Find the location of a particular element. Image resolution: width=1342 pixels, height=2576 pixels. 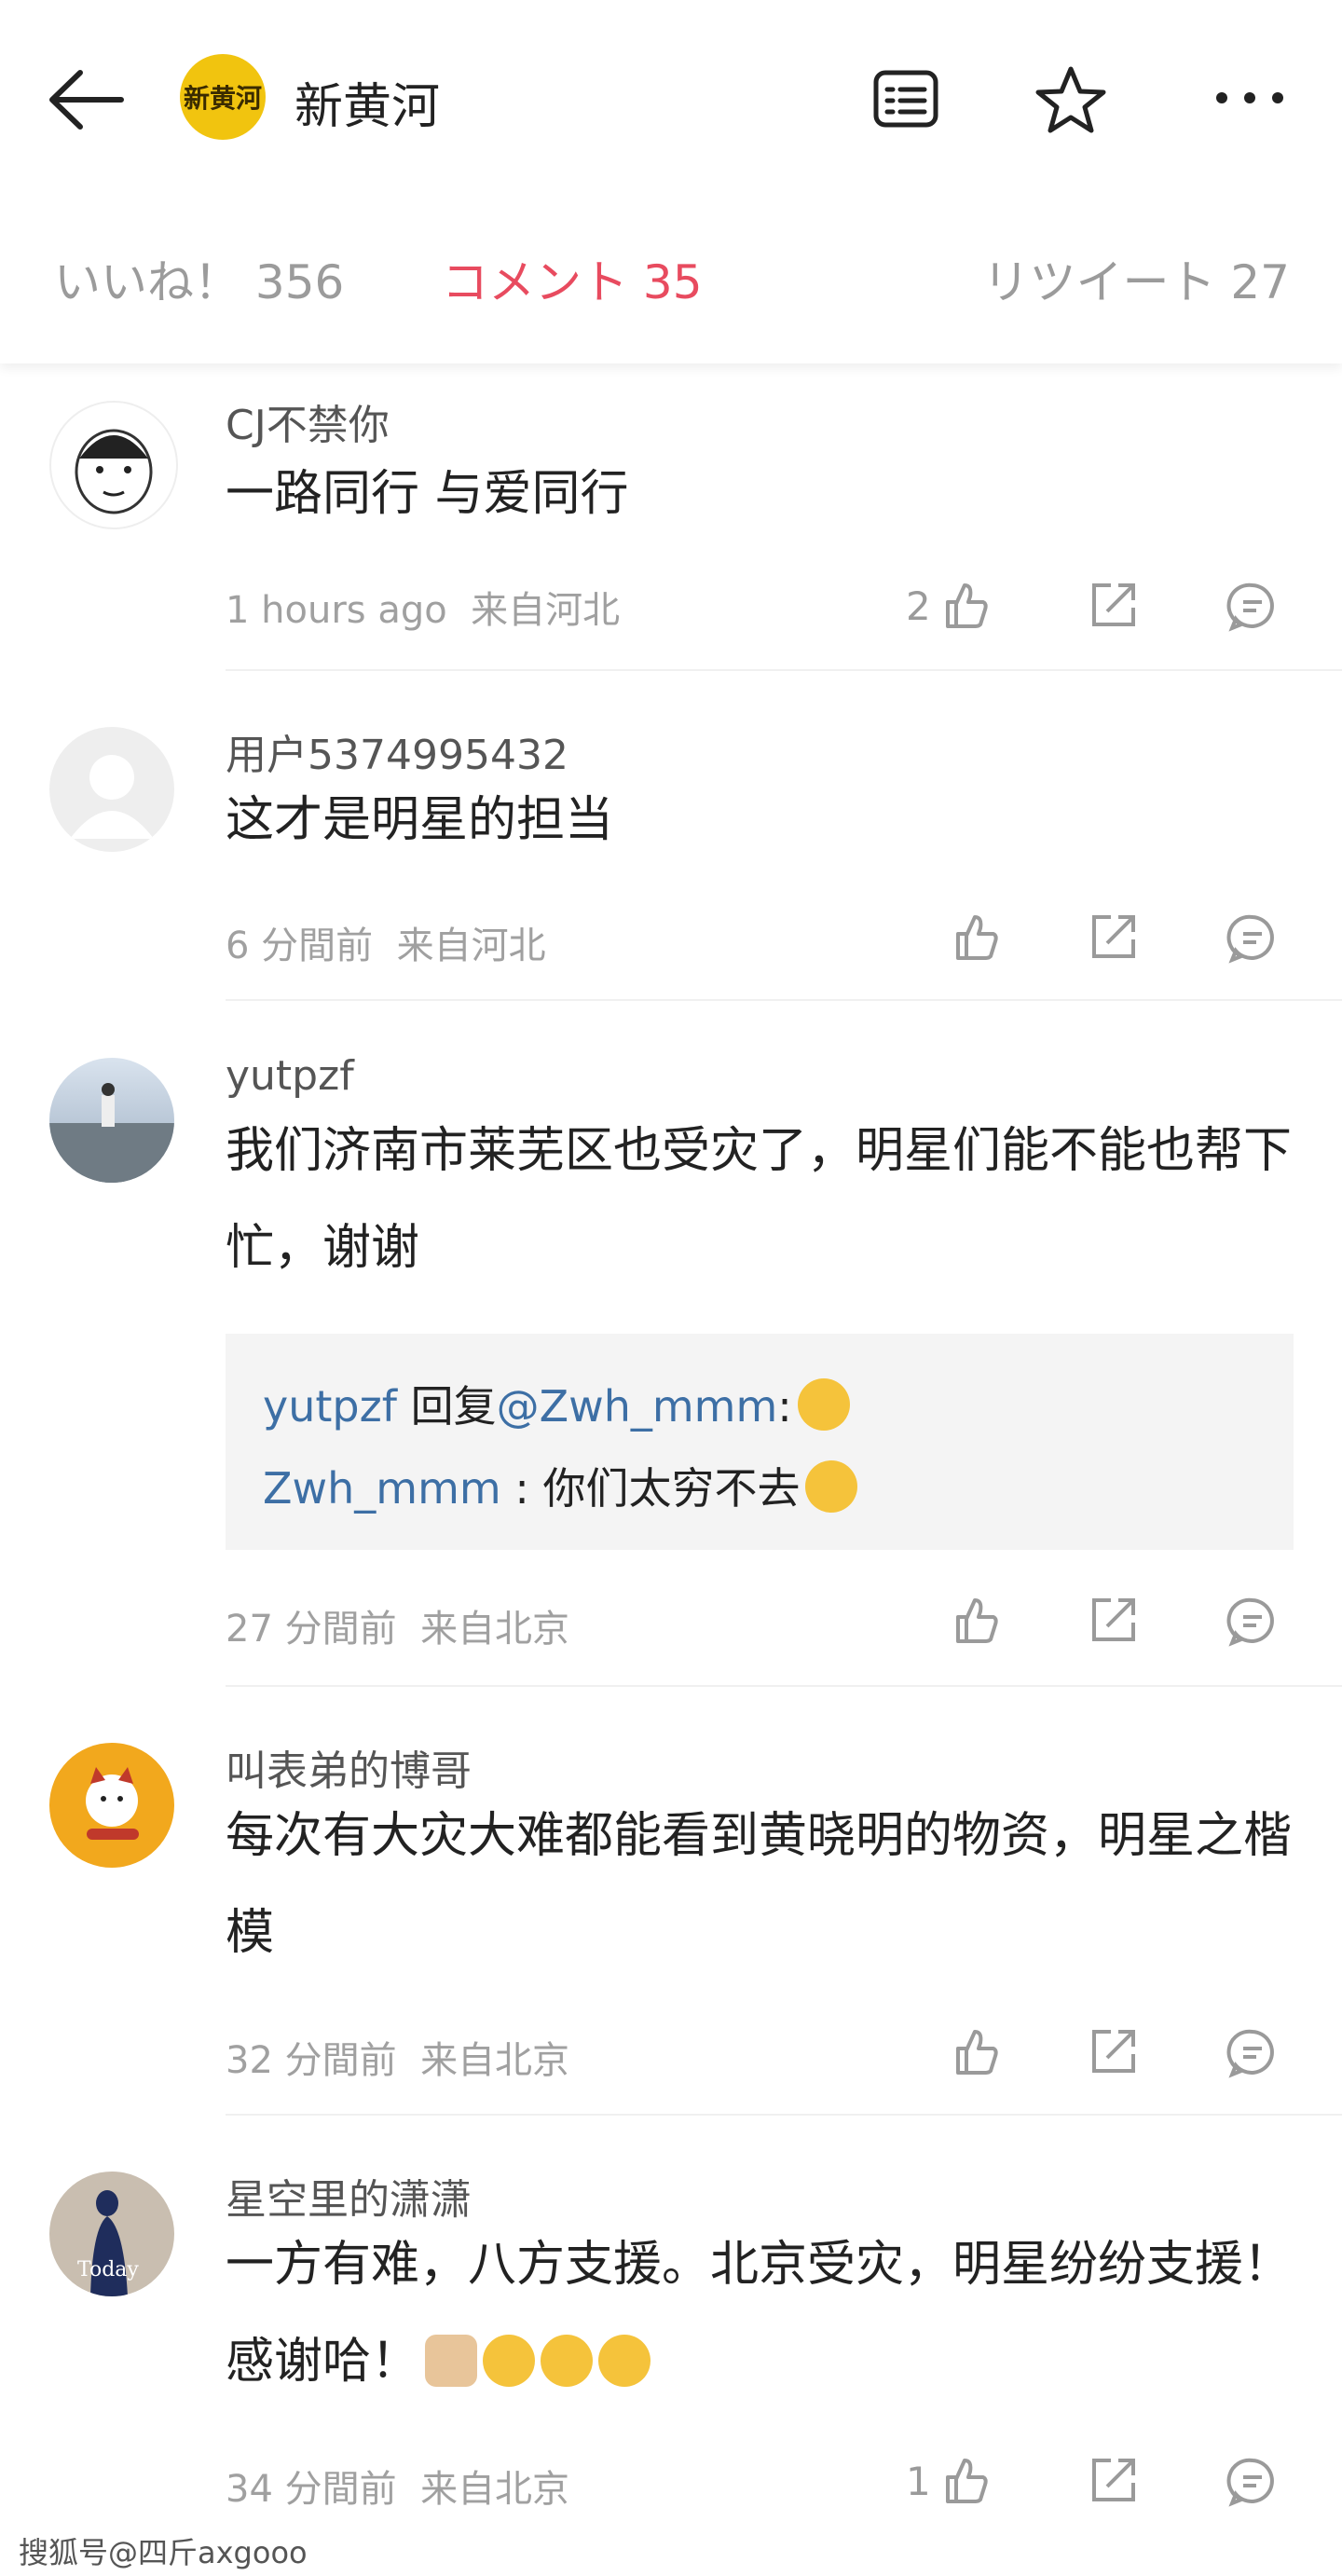

reply-line: Zwh_mmm : 你们太穷不去 is located at coordinates (561, 1485).